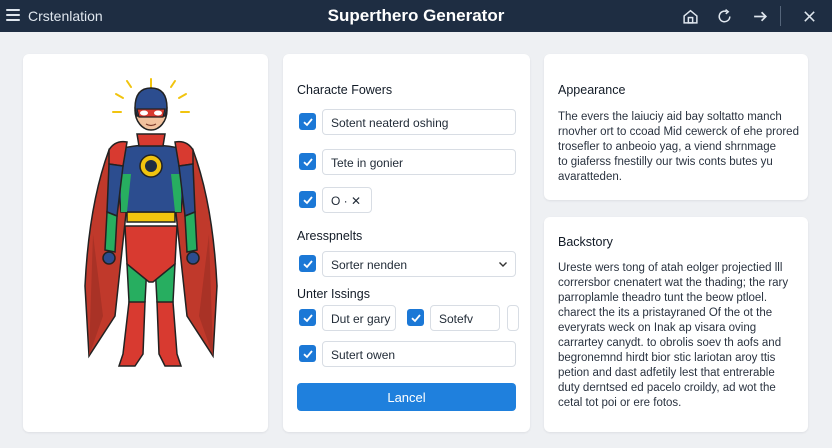  I want to click on powers-heading: Characte Fowers, so click(345, 90).